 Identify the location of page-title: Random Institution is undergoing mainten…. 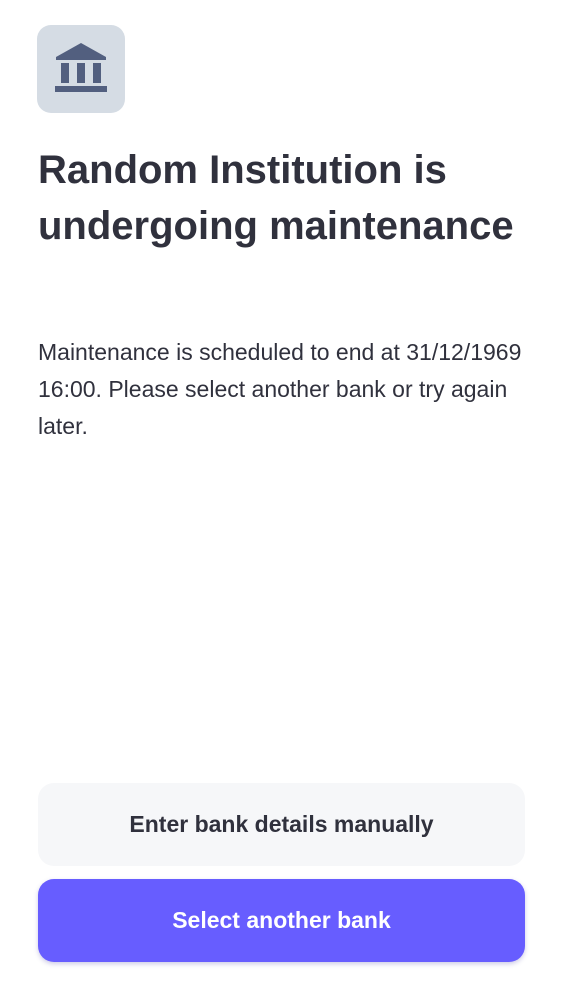
(276, 198).